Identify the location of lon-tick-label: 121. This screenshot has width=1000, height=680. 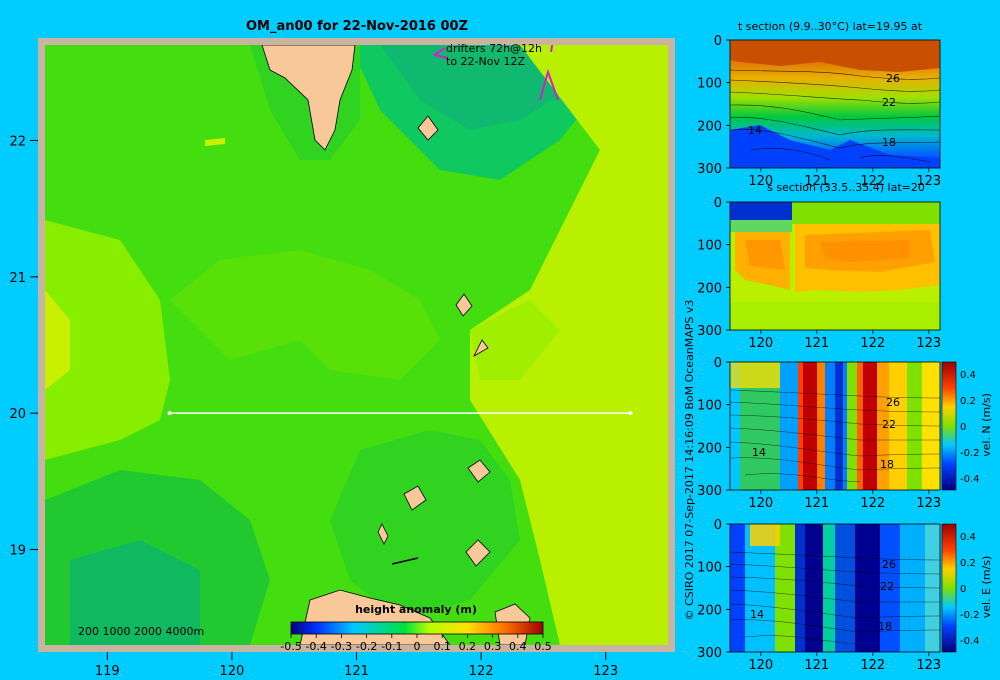
(356, 671).